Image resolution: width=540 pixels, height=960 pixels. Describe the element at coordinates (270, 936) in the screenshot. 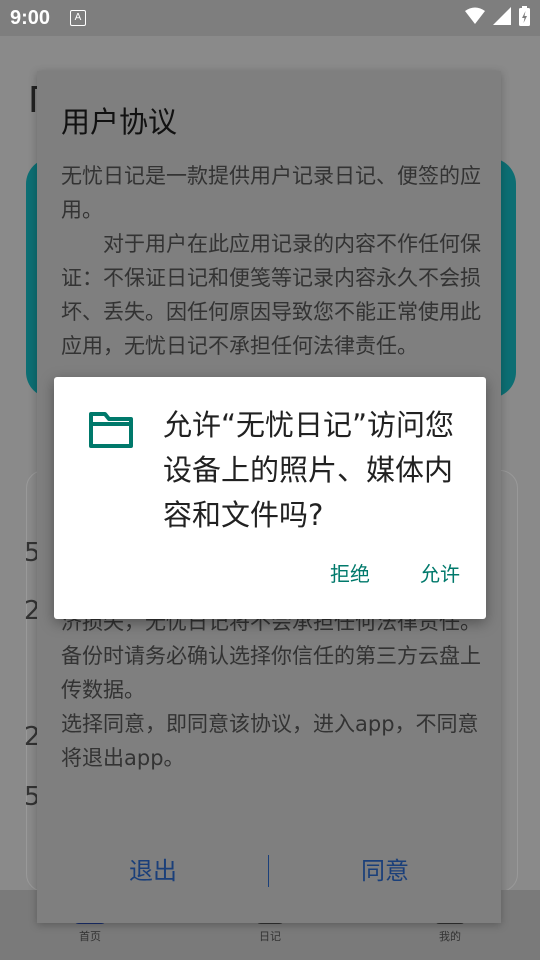

I see `nav-label-diary: 日记` at that location.